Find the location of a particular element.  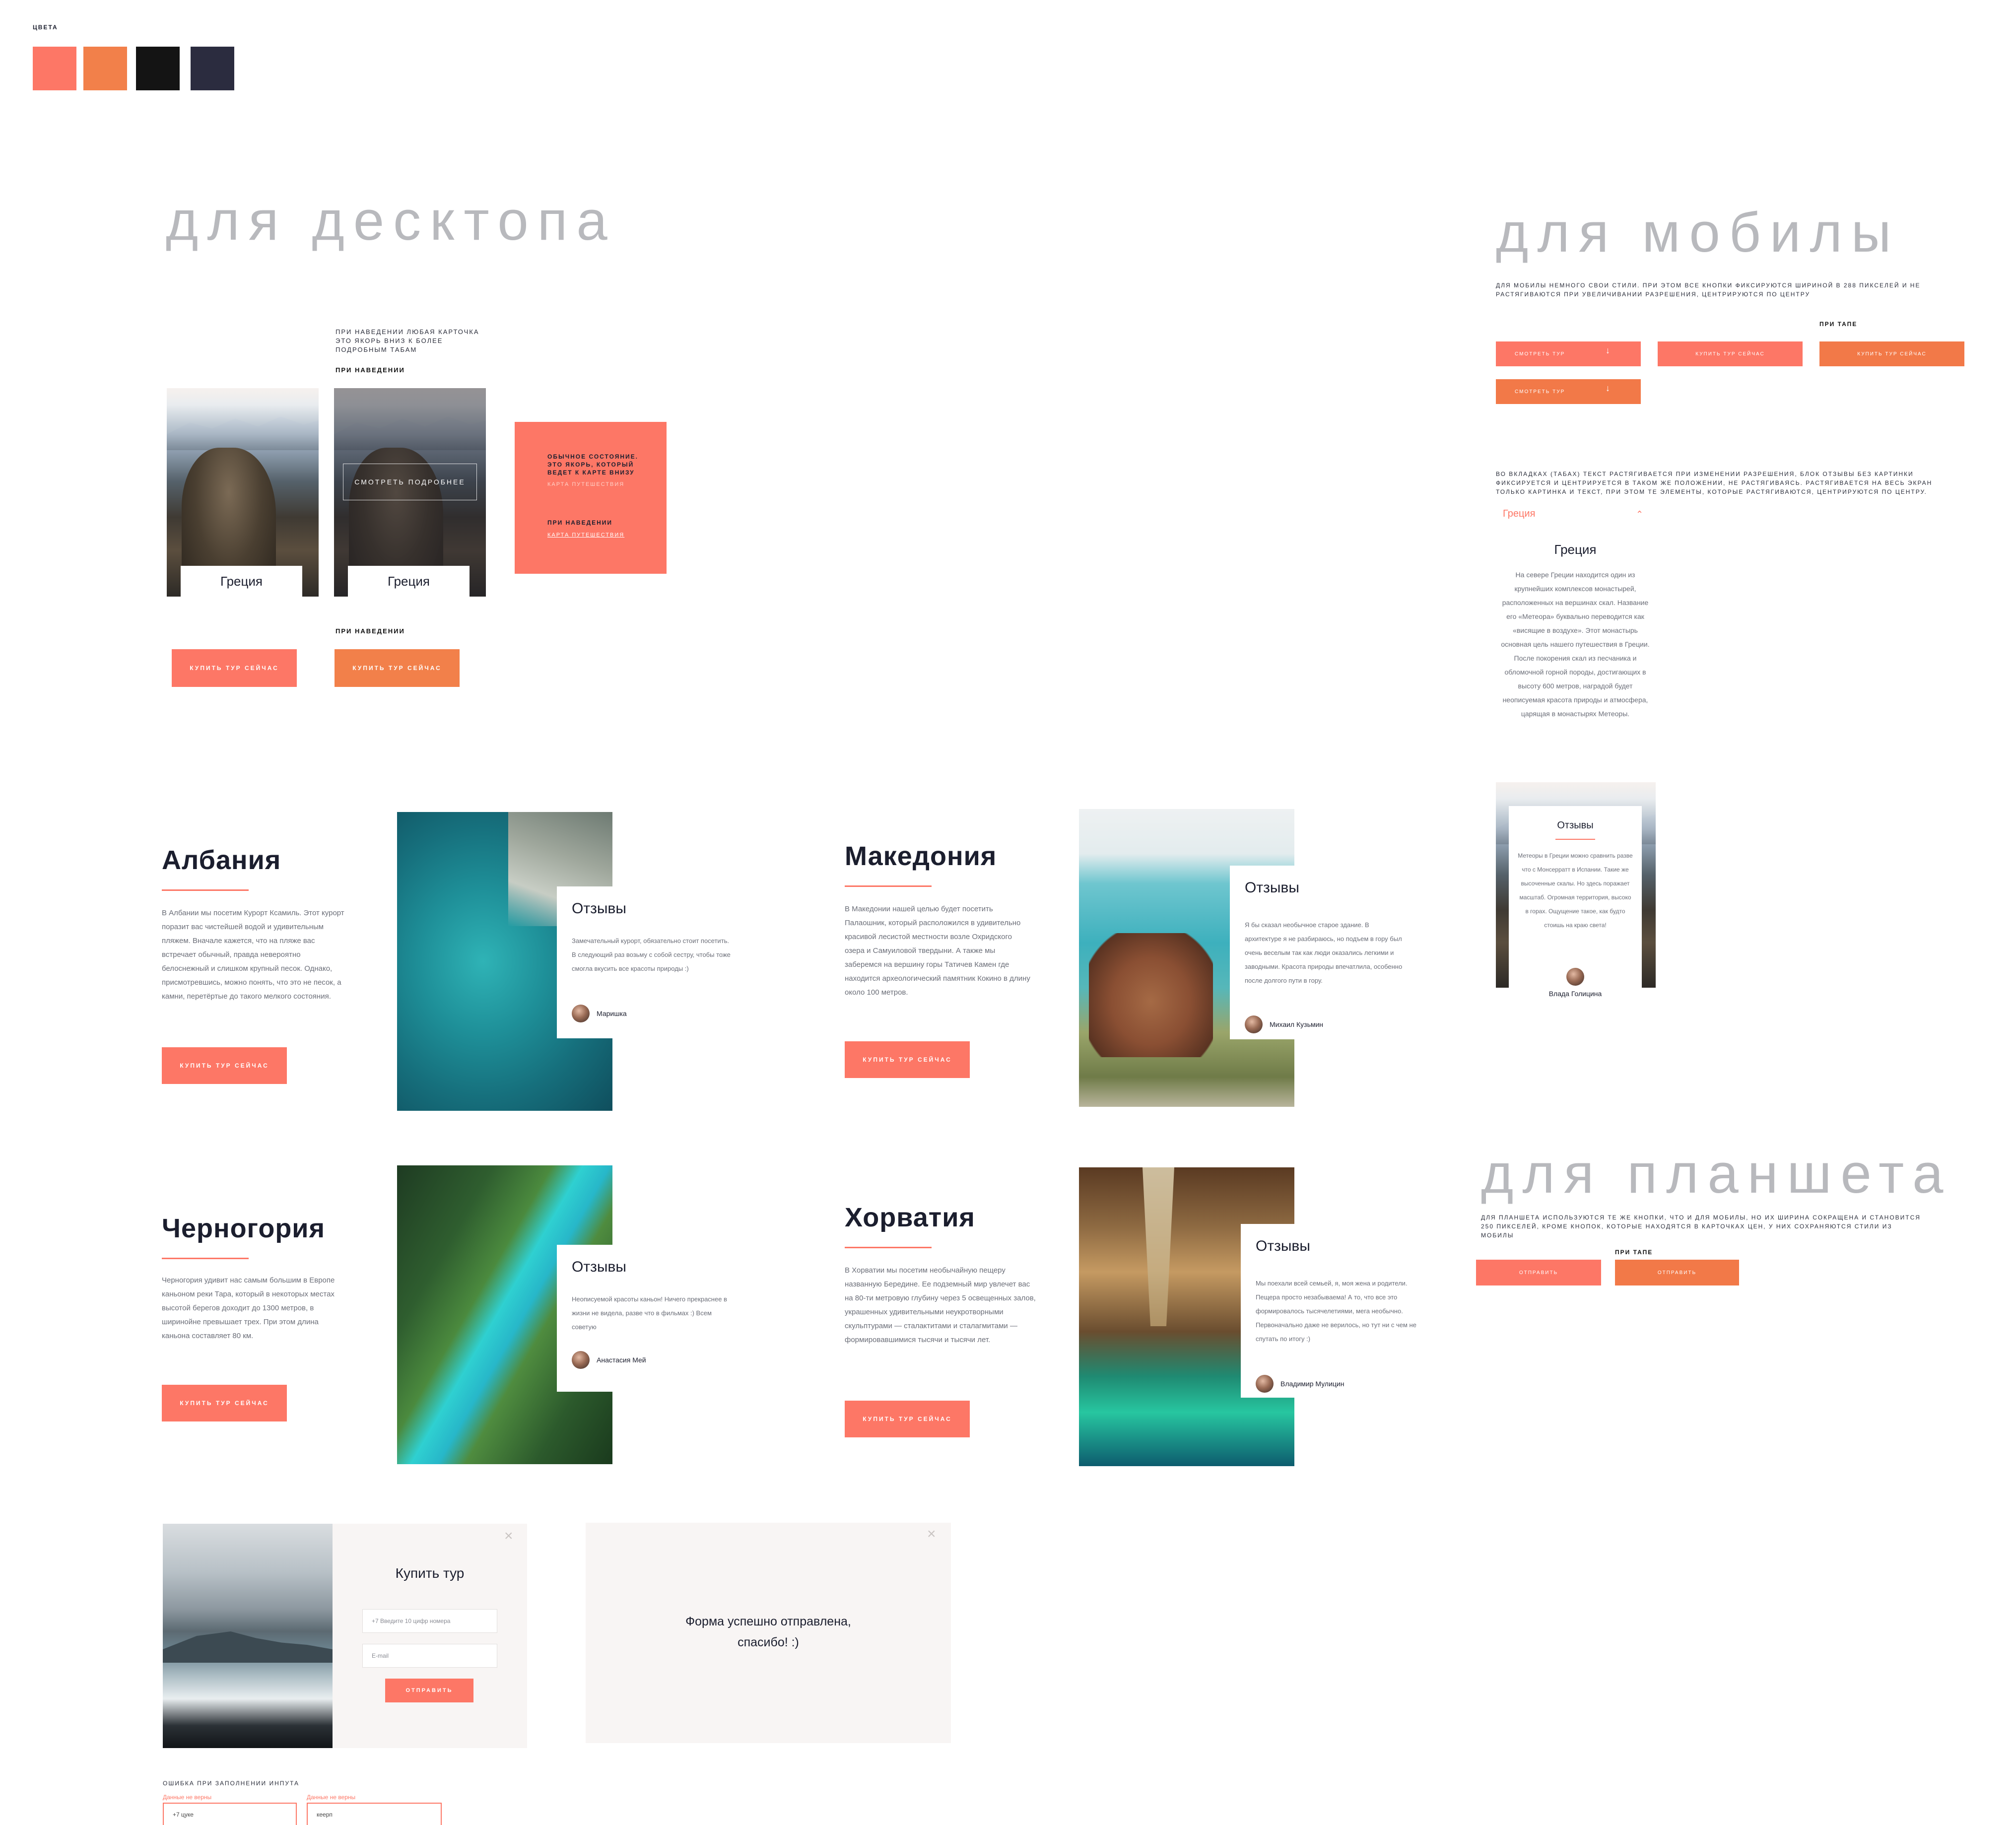

greece-card-hover: смотреть подробнее Греция is located at coordinates (410, 493).